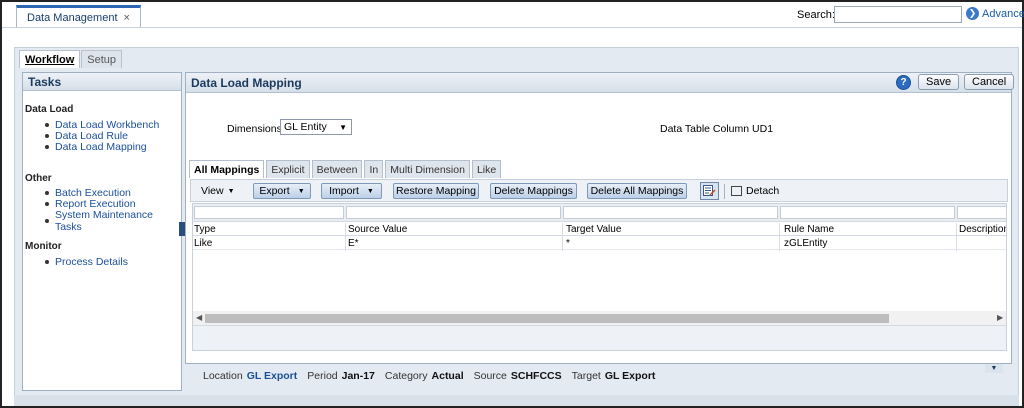  Describe the element at coordinates (763, 191) in the screenshot. I see `detach-label: Detach` at that location.